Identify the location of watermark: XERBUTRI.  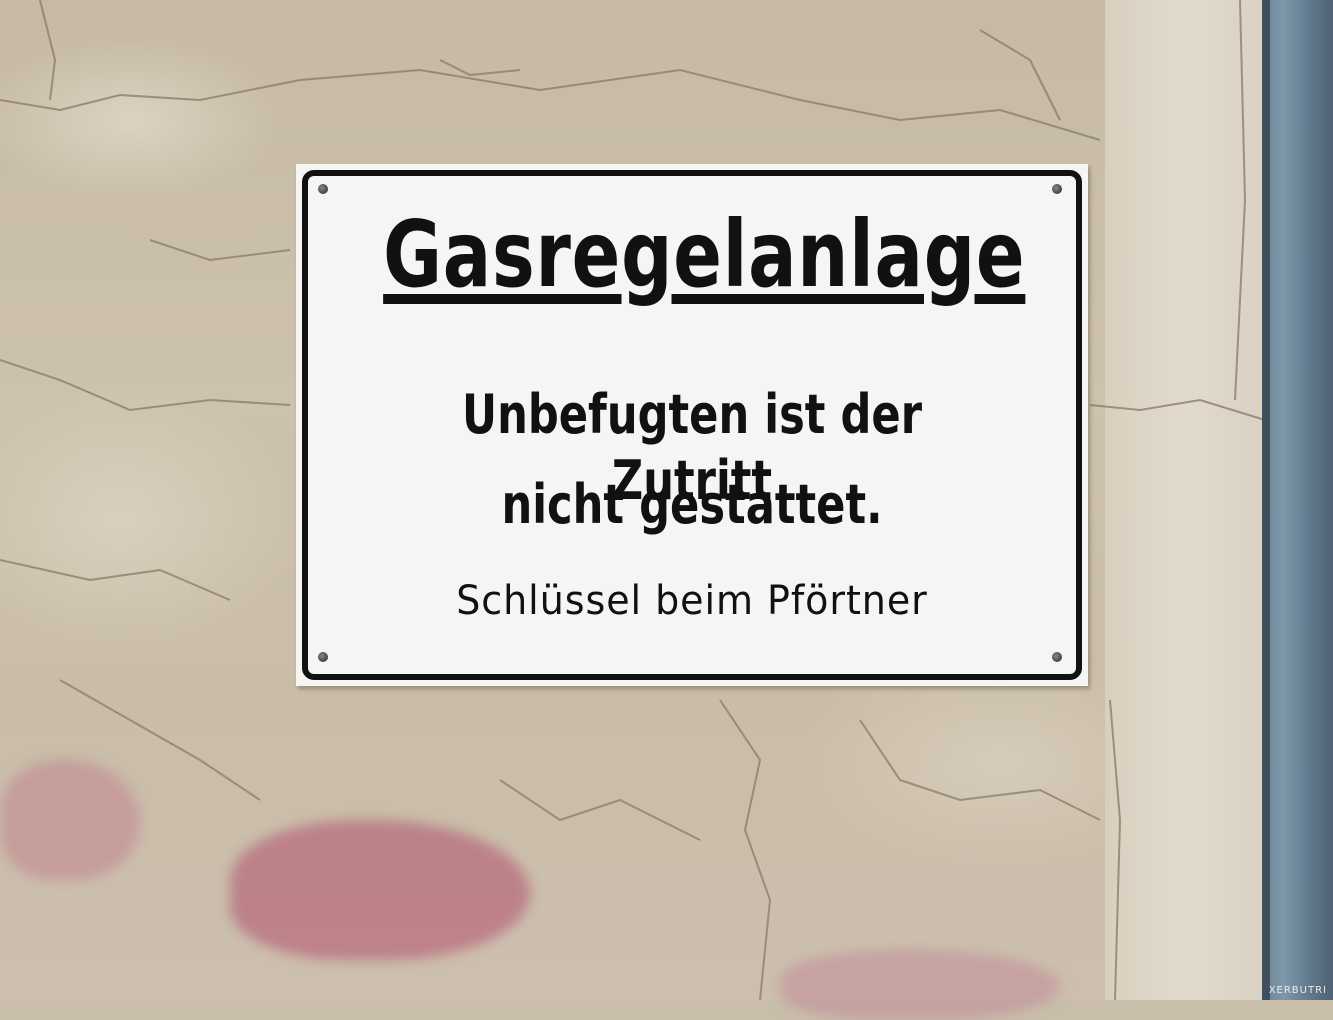
(1297, 990).